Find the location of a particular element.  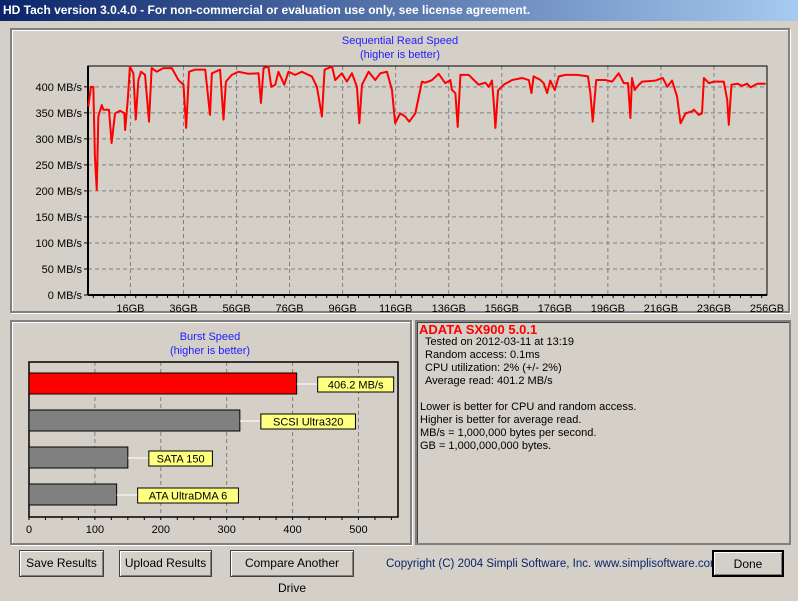

x-tick-label: 256GB is located at coordinates (767, 309).